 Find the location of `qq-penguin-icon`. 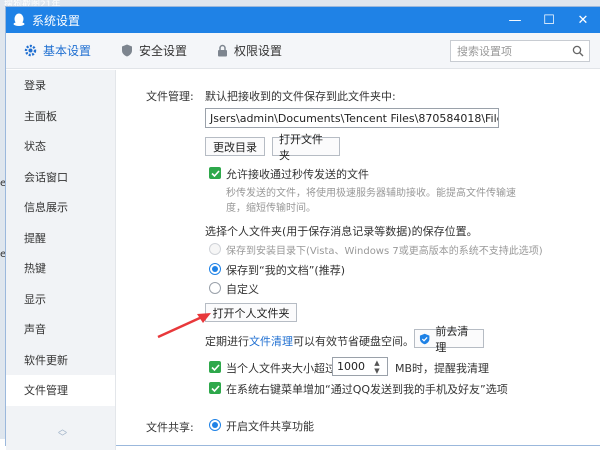

qq-penguin-icon is located at coordinates (19, 19).